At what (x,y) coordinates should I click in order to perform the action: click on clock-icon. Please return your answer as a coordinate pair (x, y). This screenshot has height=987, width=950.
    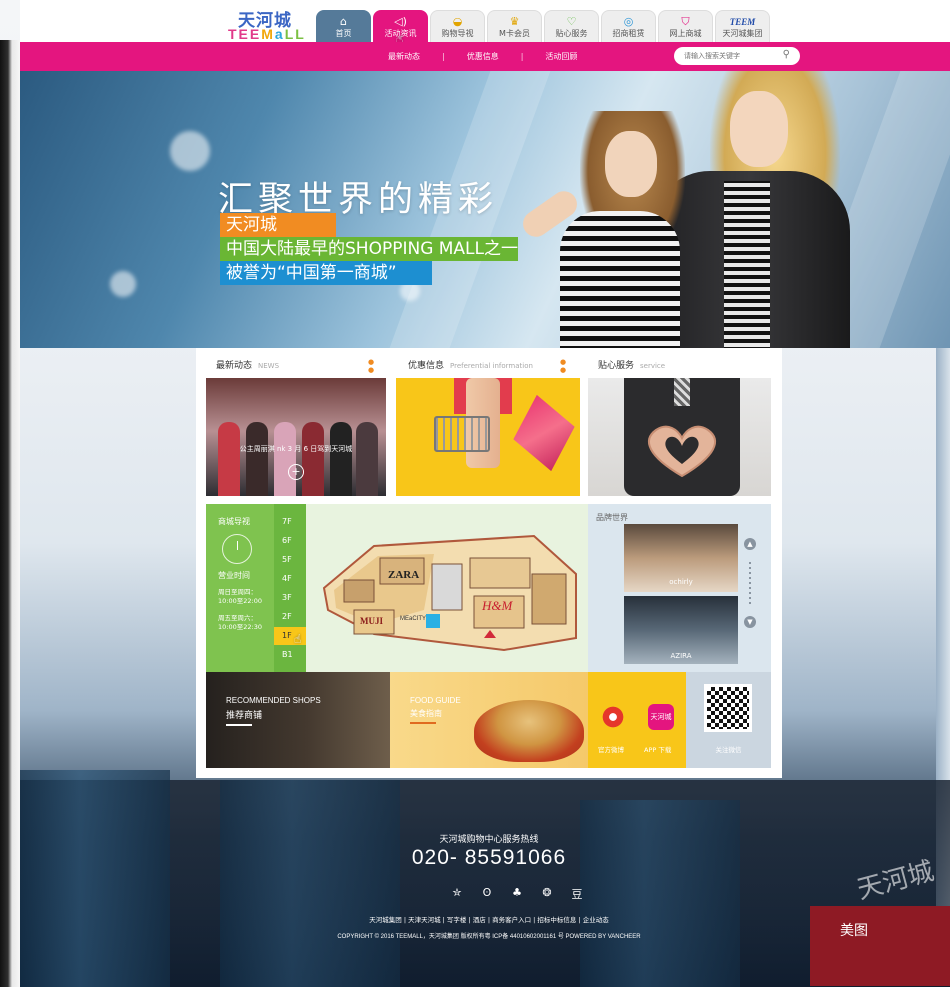
    Looking at the image, I should click on (237, 549).